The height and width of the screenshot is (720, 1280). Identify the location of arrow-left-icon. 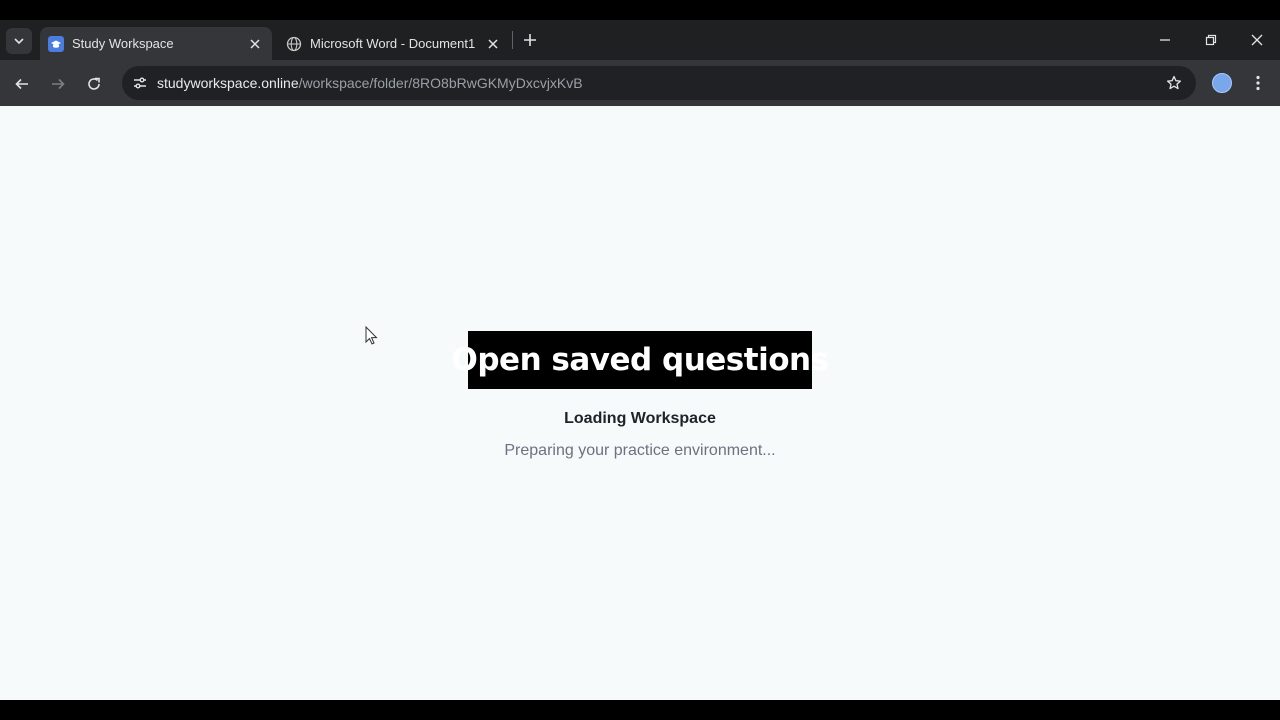
(21, 84).